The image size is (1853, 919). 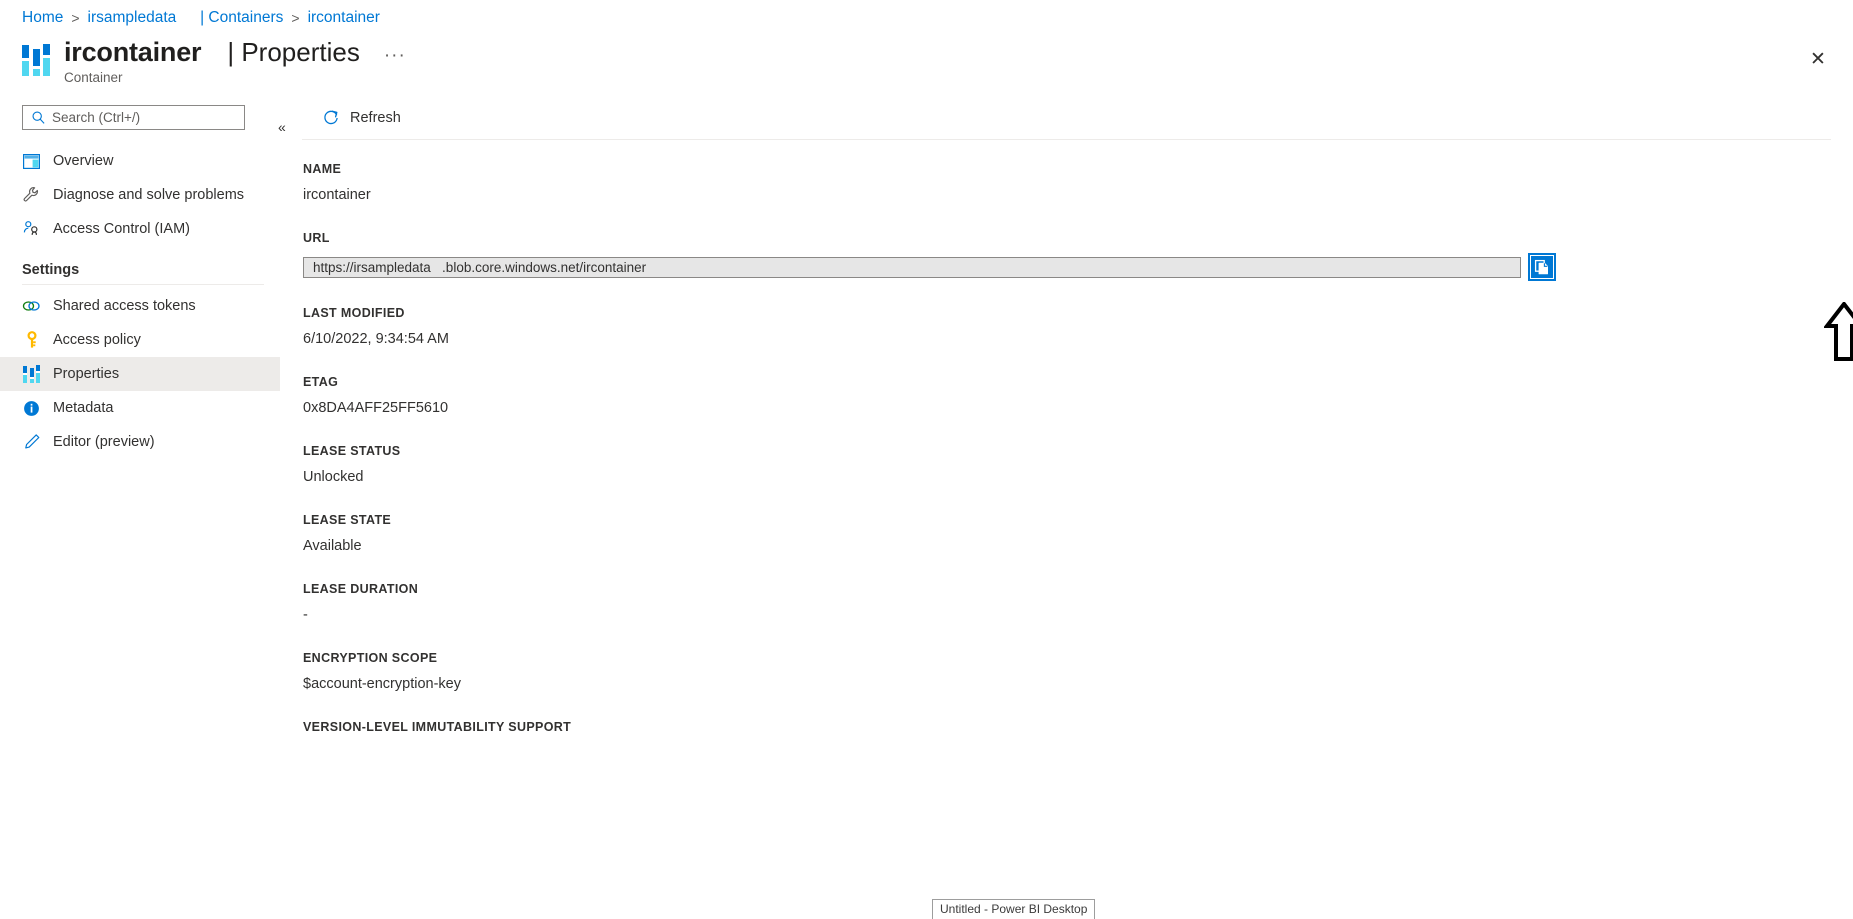 What do you see at coordinates (1078, 182) in the screenshot?
I see `property-name: NAME ircontainer` at bounding box center [1078, 182].